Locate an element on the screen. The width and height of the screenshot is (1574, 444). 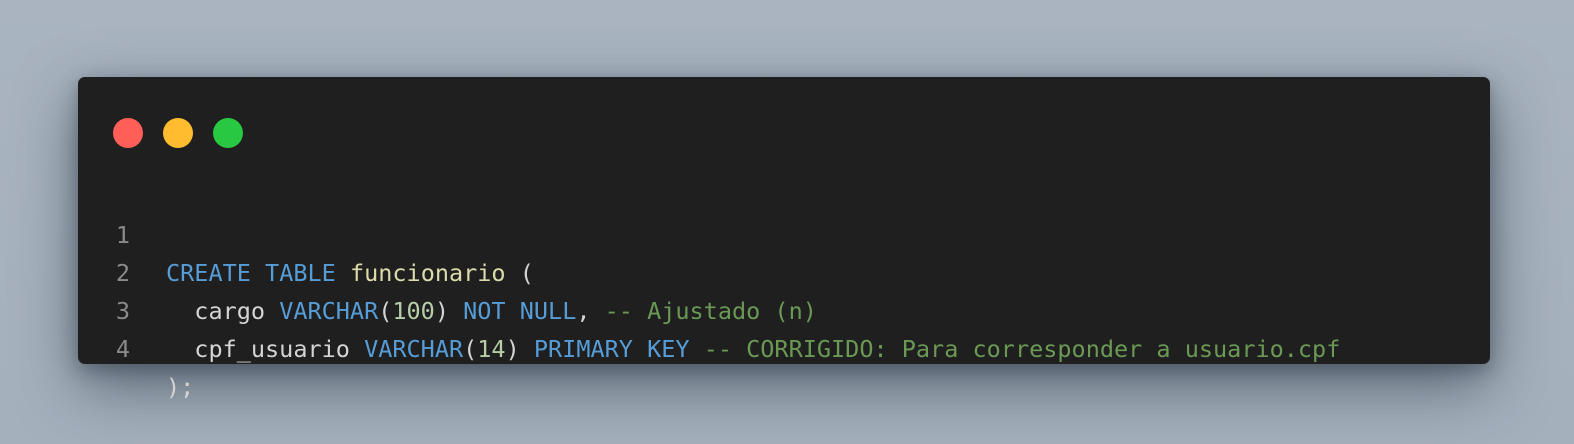
line-source: ); is located at coordinates (180, 387).